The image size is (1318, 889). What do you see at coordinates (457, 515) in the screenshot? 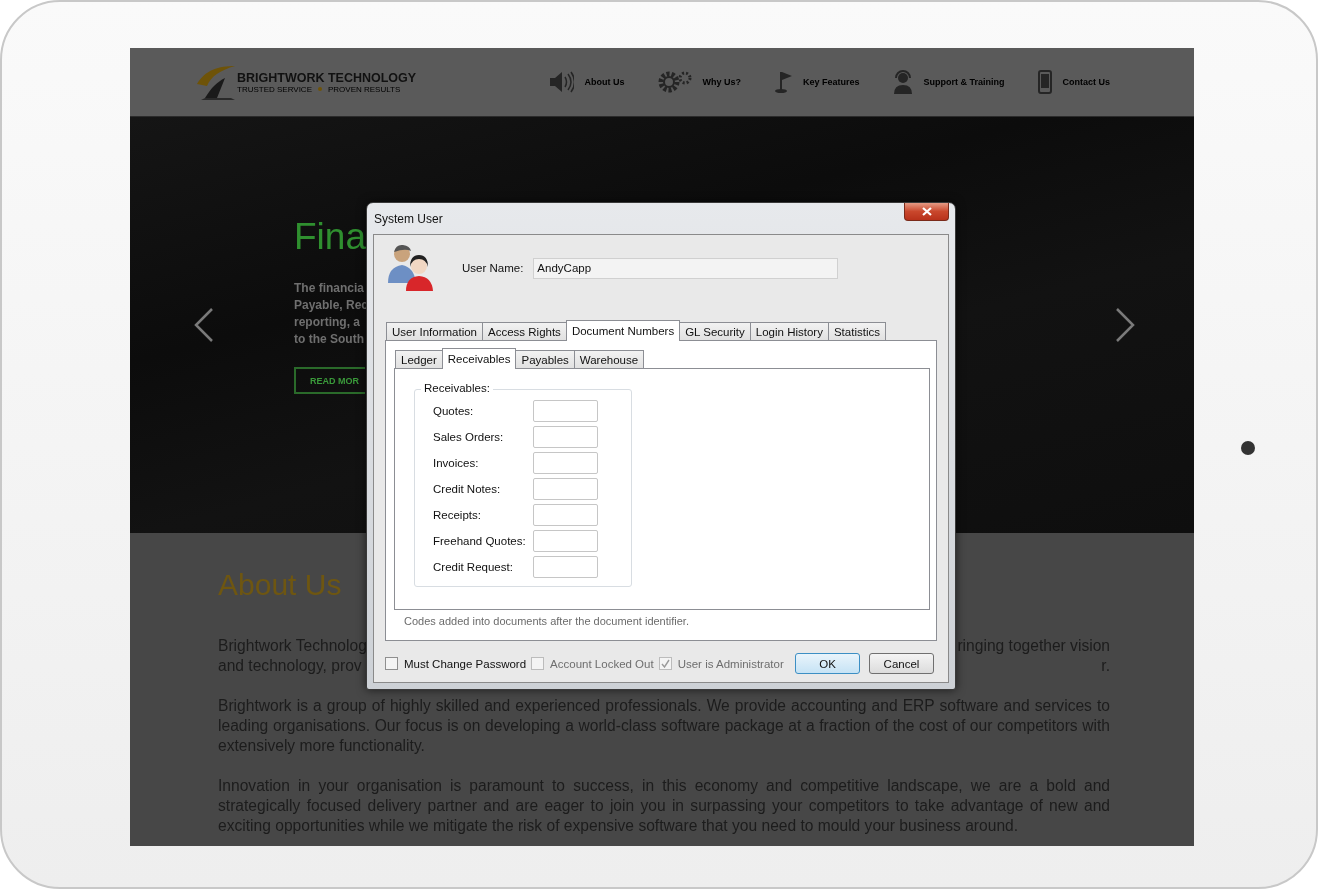
I see `field-label: Receipts:` at bounding box center [457, 515].